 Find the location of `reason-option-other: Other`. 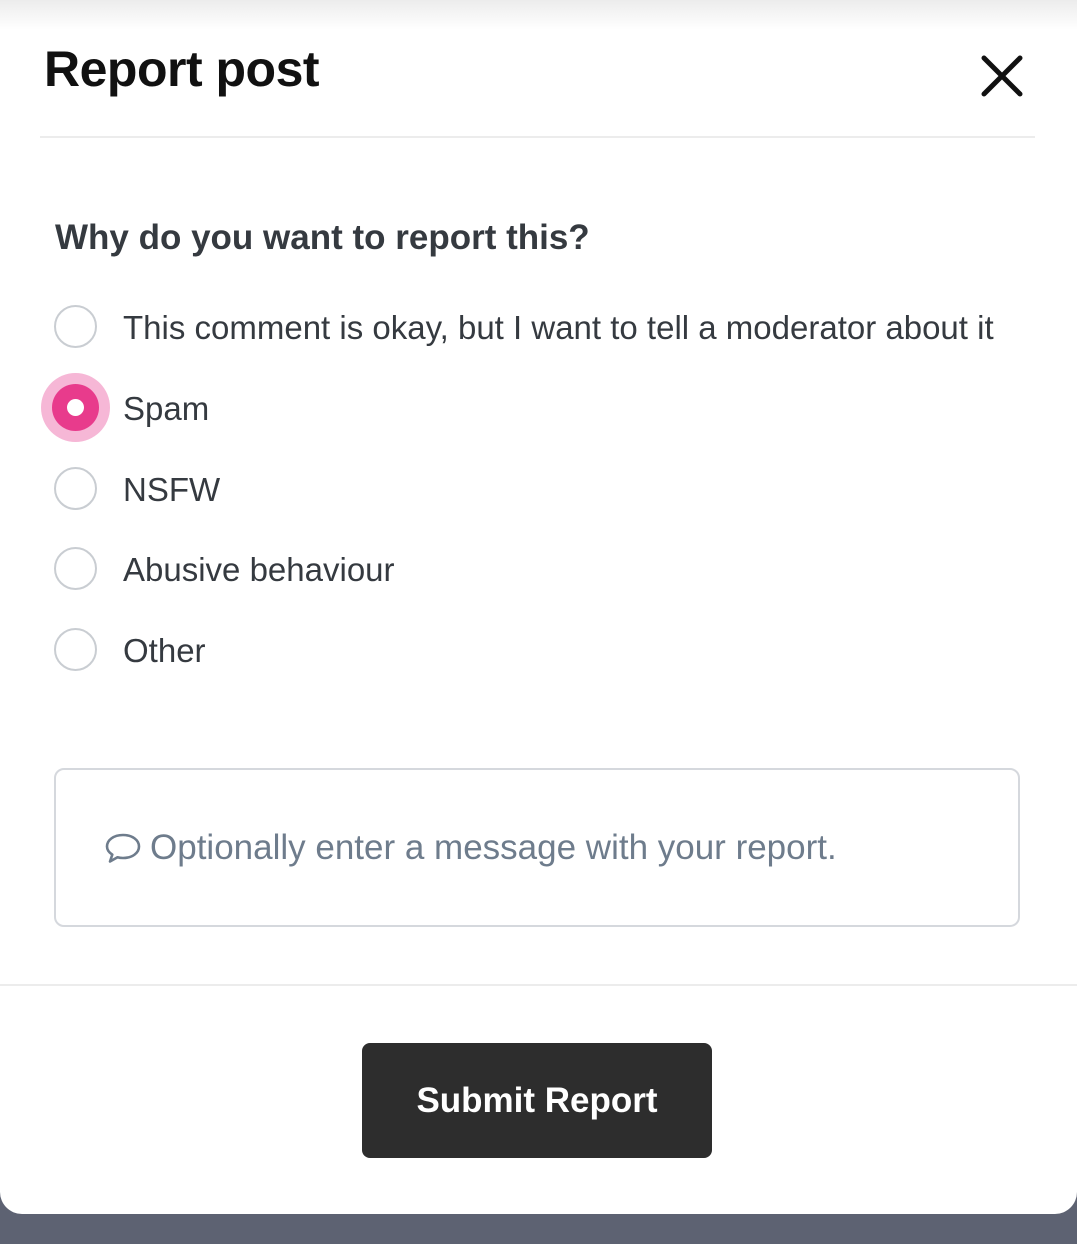

reason-option-other: Other is located at coordinates (123, 651).